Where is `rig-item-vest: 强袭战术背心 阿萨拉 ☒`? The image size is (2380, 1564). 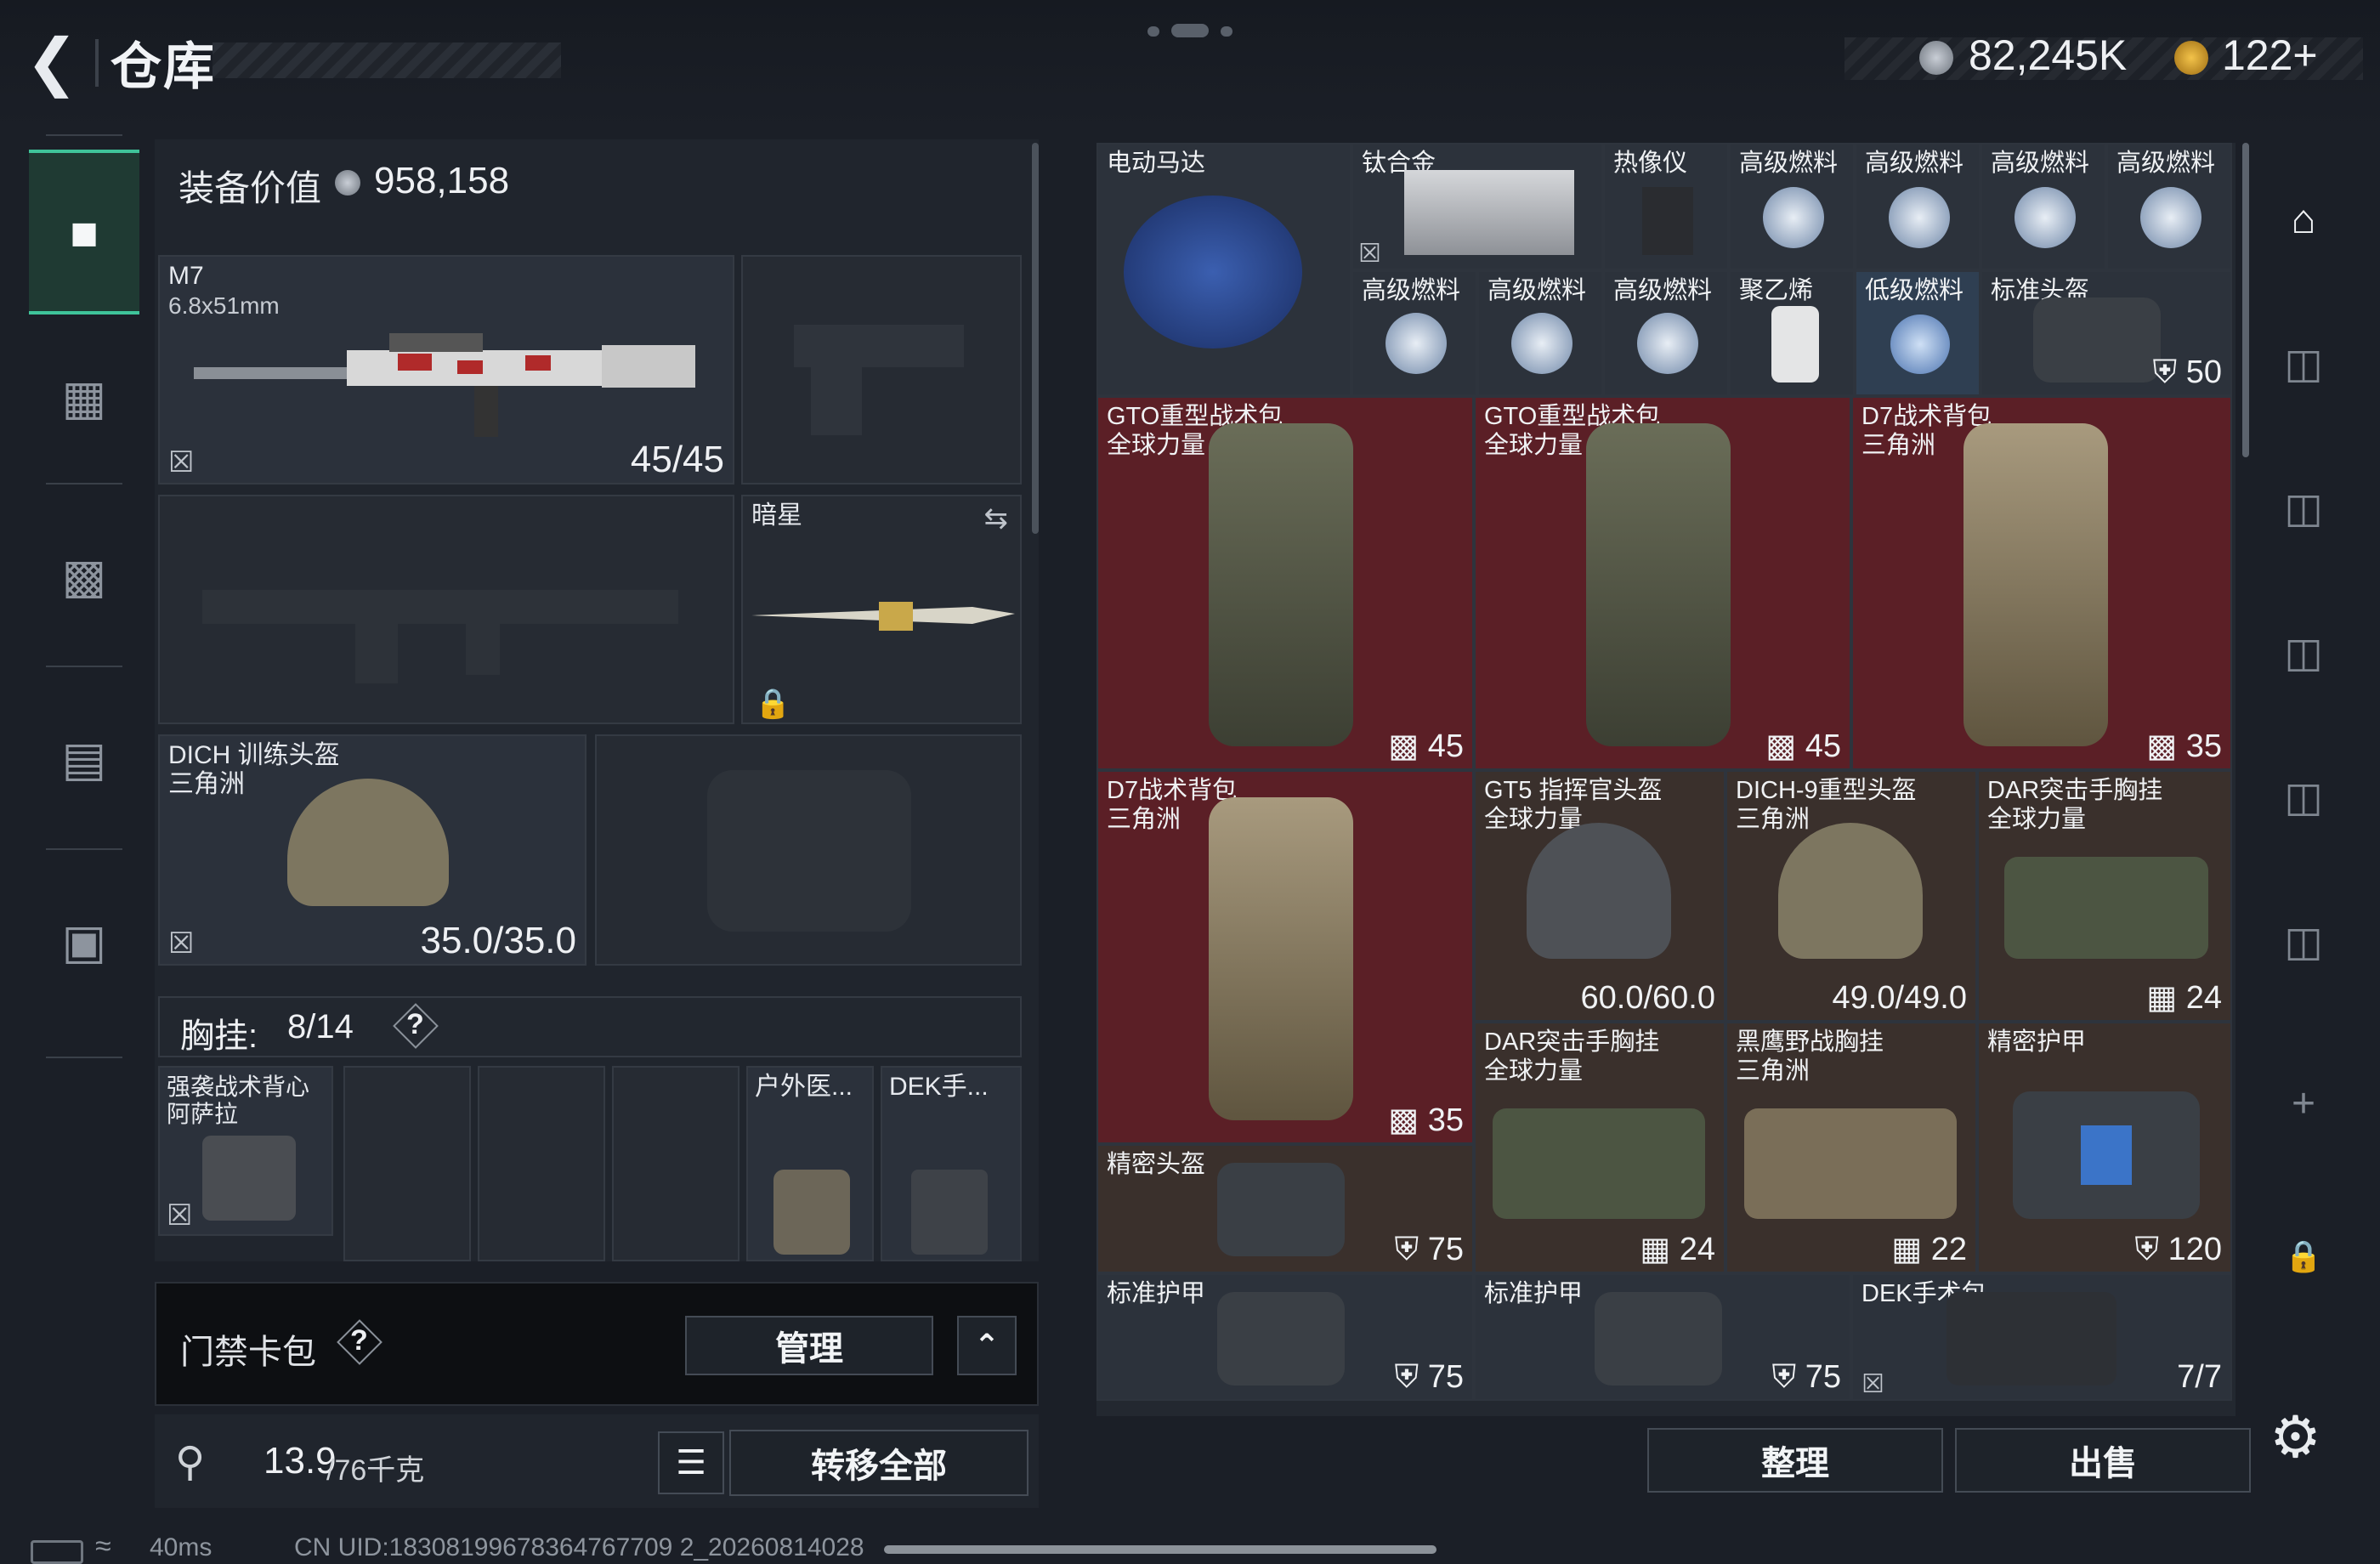 rig-item-vest: 强袭战术背心 阿萨拉 ☒ is located at coordinates (245, 1151).